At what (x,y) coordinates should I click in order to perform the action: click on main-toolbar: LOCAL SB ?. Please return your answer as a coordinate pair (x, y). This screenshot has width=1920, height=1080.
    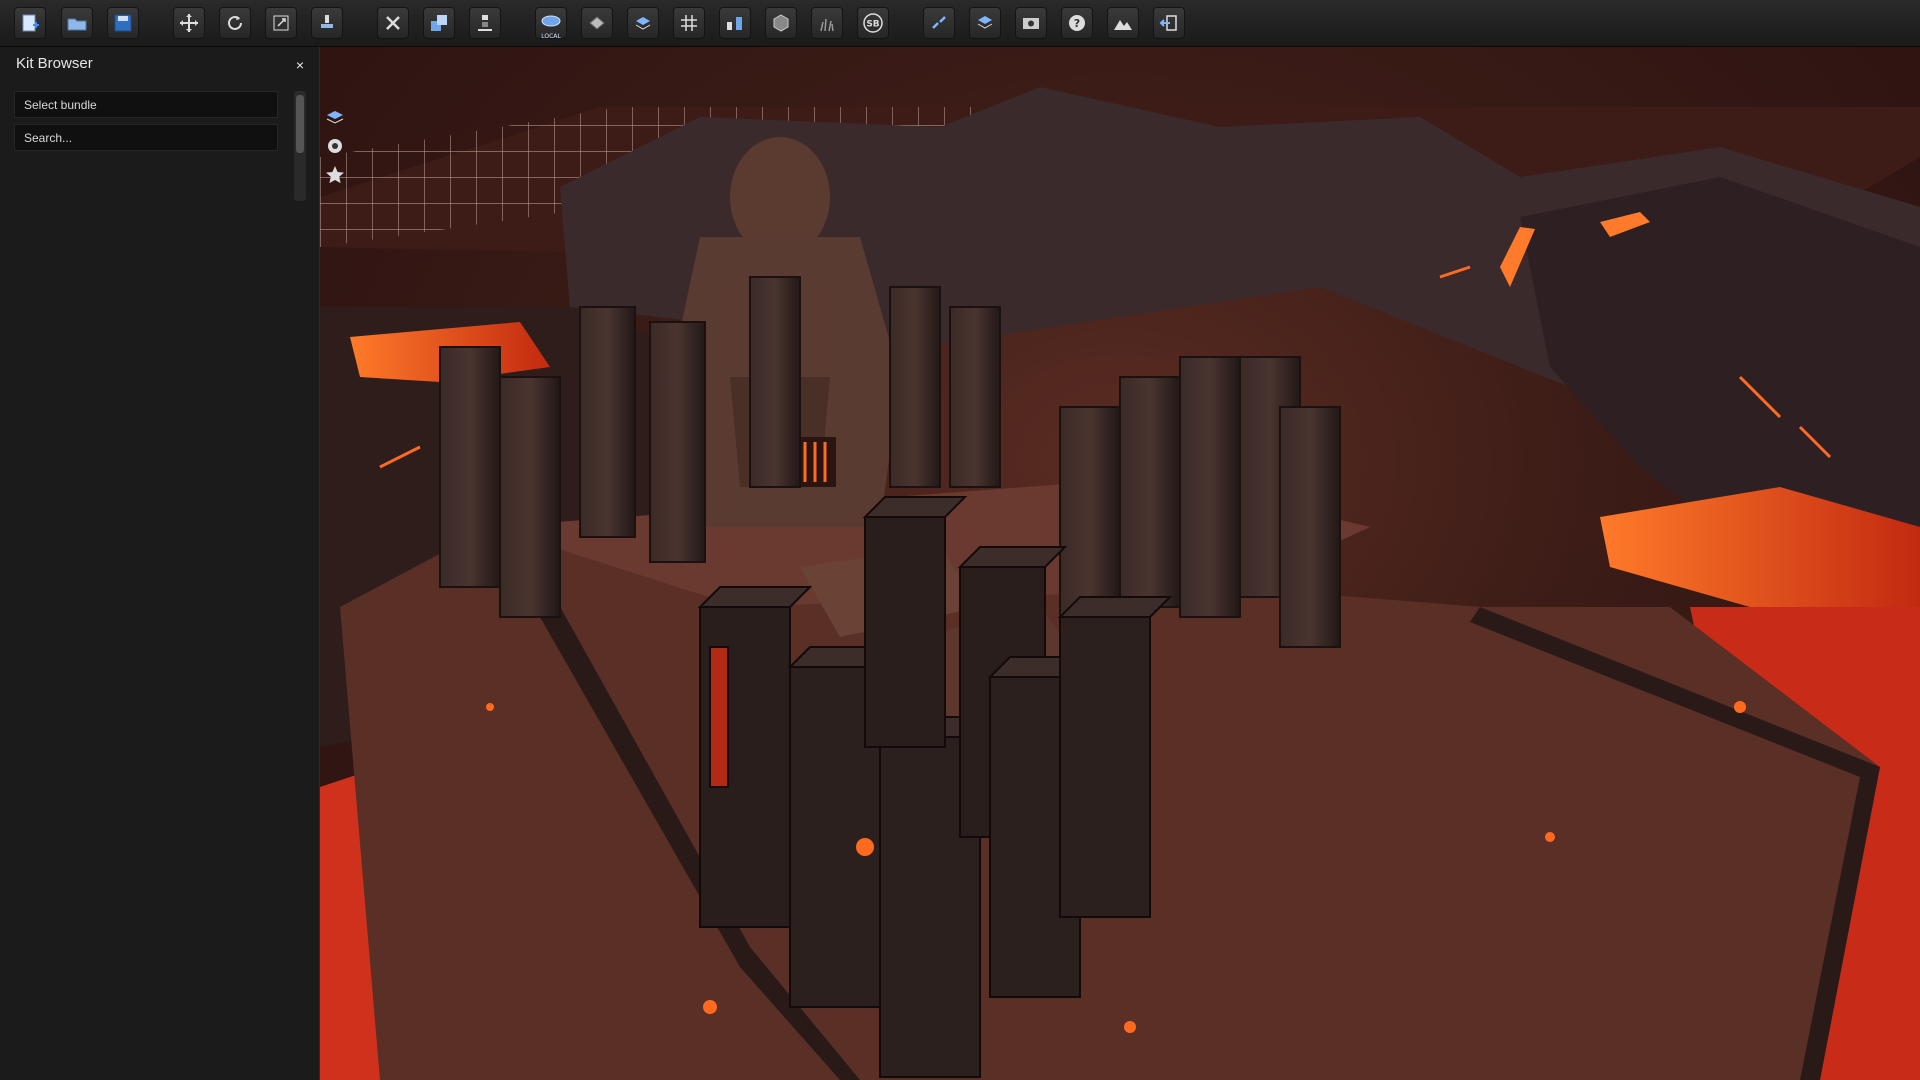
    Looking at the image, I should click on (960, 23).